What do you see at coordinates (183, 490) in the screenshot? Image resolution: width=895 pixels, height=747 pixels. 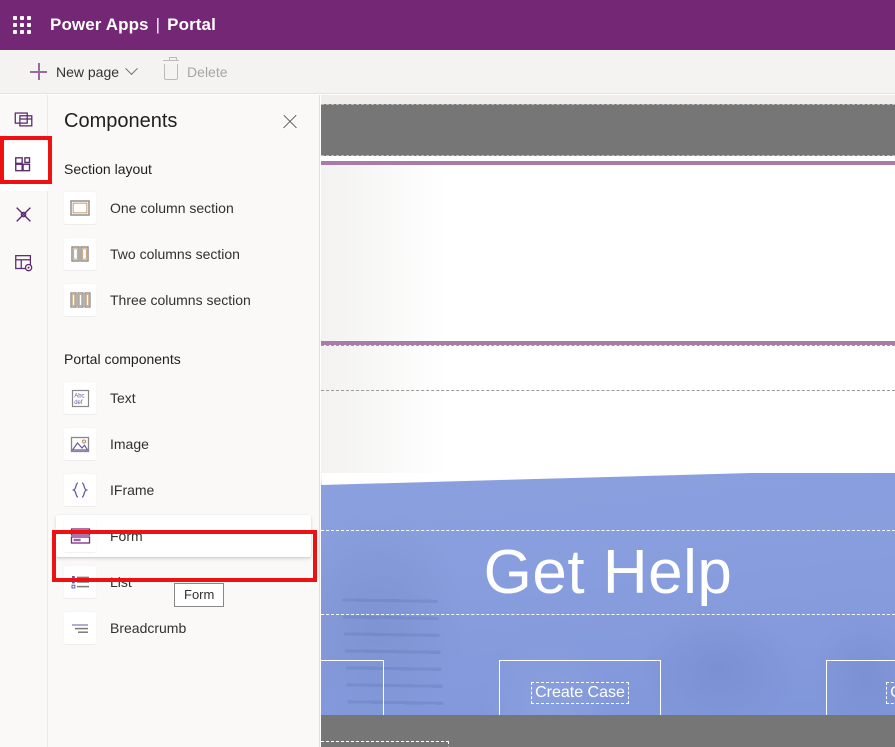 I see `component-item-iframe: IFrame` at bounding box center [183, 490].